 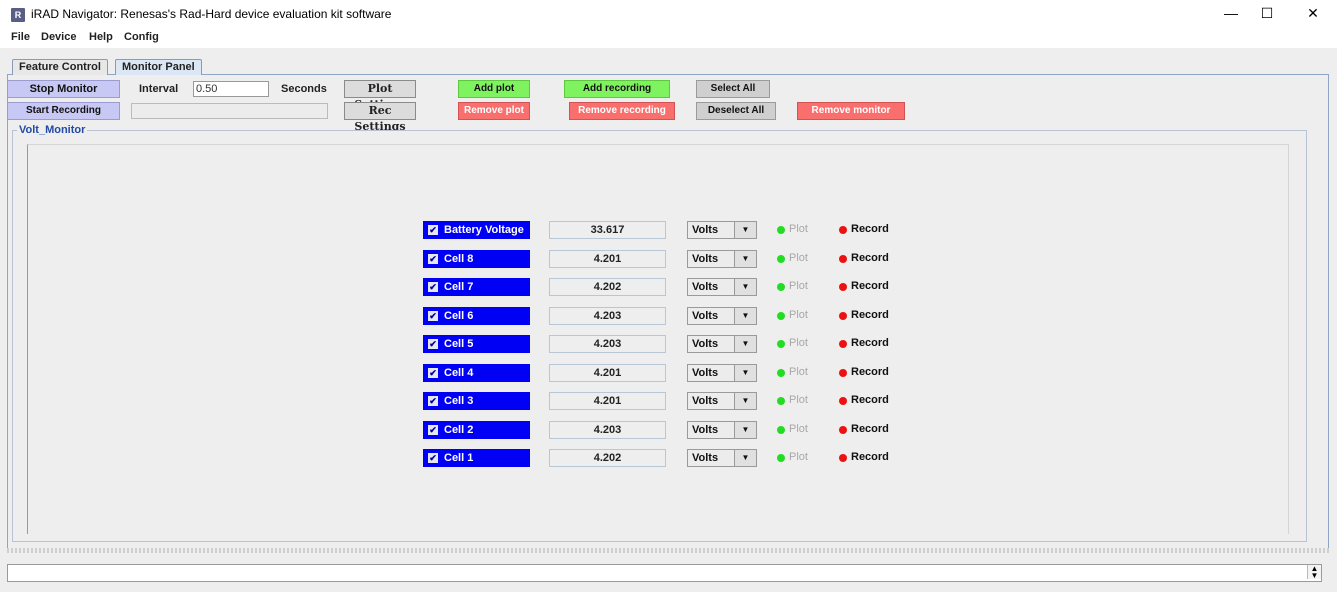 I want to click on monitor-checkbox: ✔ Cell 2, so click(x=476, y=430).